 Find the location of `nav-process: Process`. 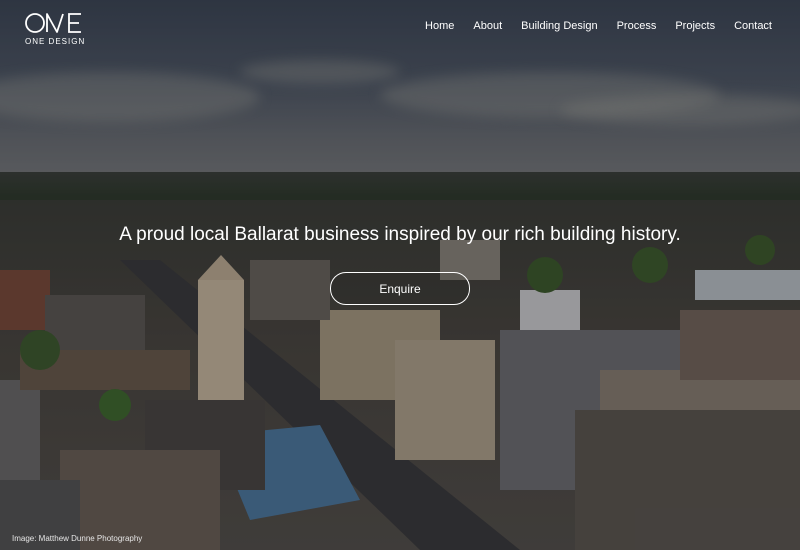

nav-process: Process is located at coordinates (637, 26).